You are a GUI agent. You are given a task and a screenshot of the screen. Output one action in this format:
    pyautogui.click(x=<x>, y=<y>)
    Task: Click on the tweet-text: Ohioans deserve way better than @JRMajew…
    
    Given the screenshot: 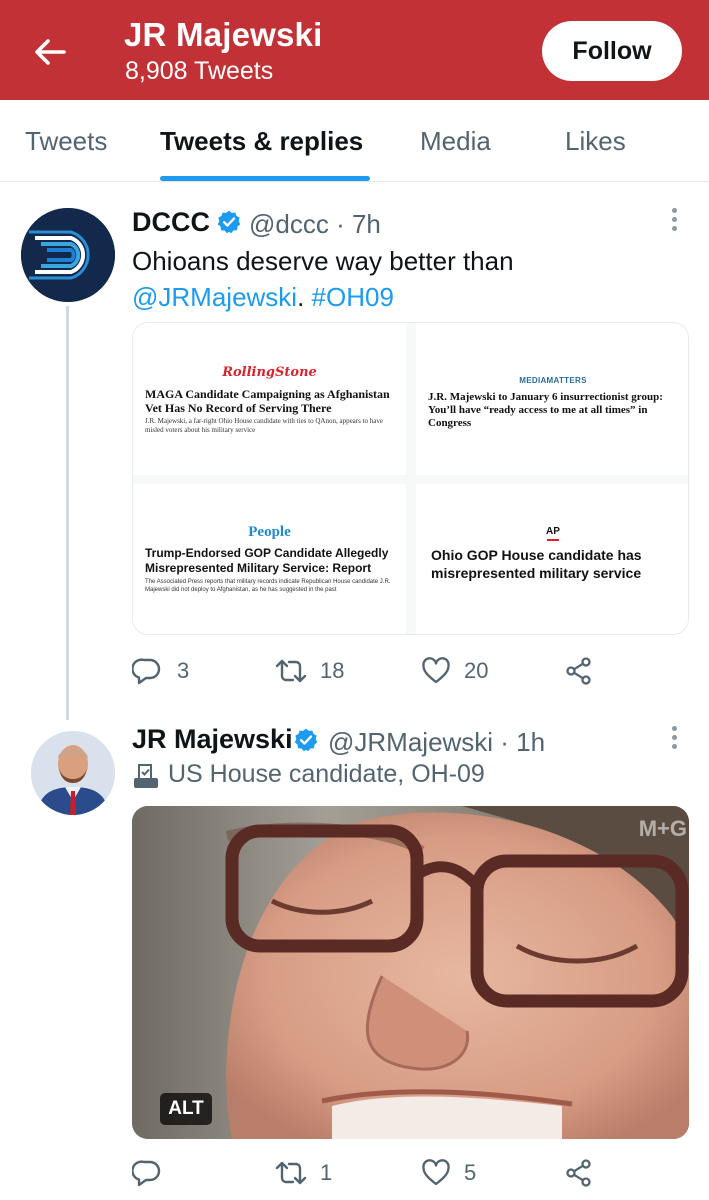 What is the action you would take?
    pyautogui.click(x=412, y=279)
    